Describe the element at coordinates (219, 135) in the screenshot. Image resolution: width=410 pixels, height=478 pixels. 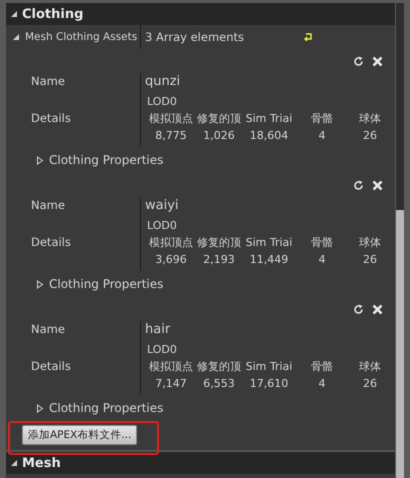
I see `table-cell-text: 1,026` at that location.